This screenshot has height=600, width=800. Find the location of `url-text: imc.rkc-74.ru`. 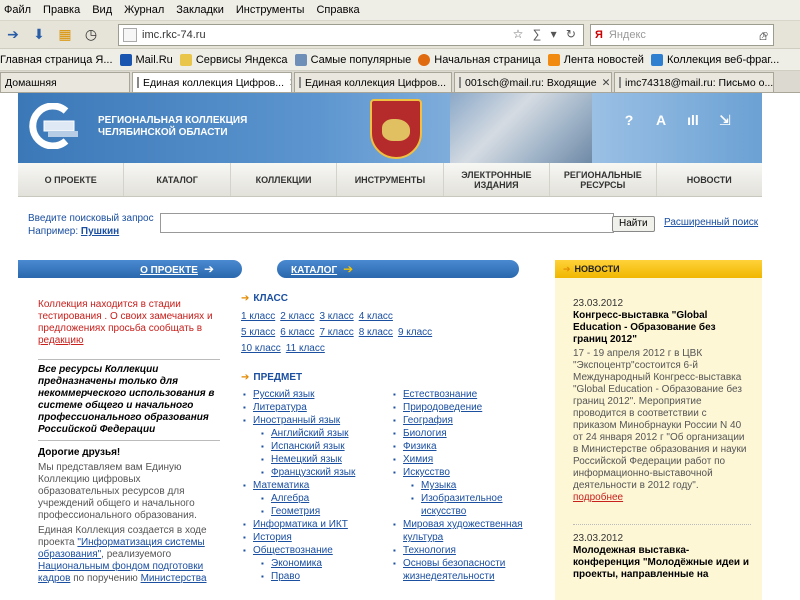

url-text: imc.rkc-74.ru is located at coordinates (174, 35).